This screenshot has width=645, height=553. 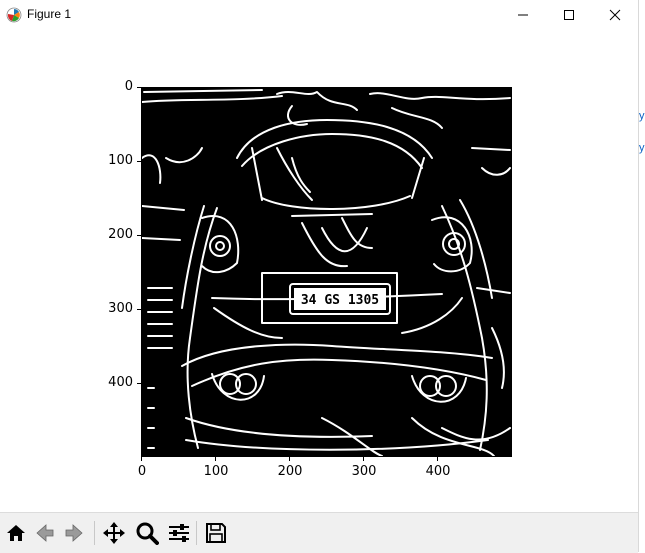 I want to click on save-icon, so click(x=216, y=533).